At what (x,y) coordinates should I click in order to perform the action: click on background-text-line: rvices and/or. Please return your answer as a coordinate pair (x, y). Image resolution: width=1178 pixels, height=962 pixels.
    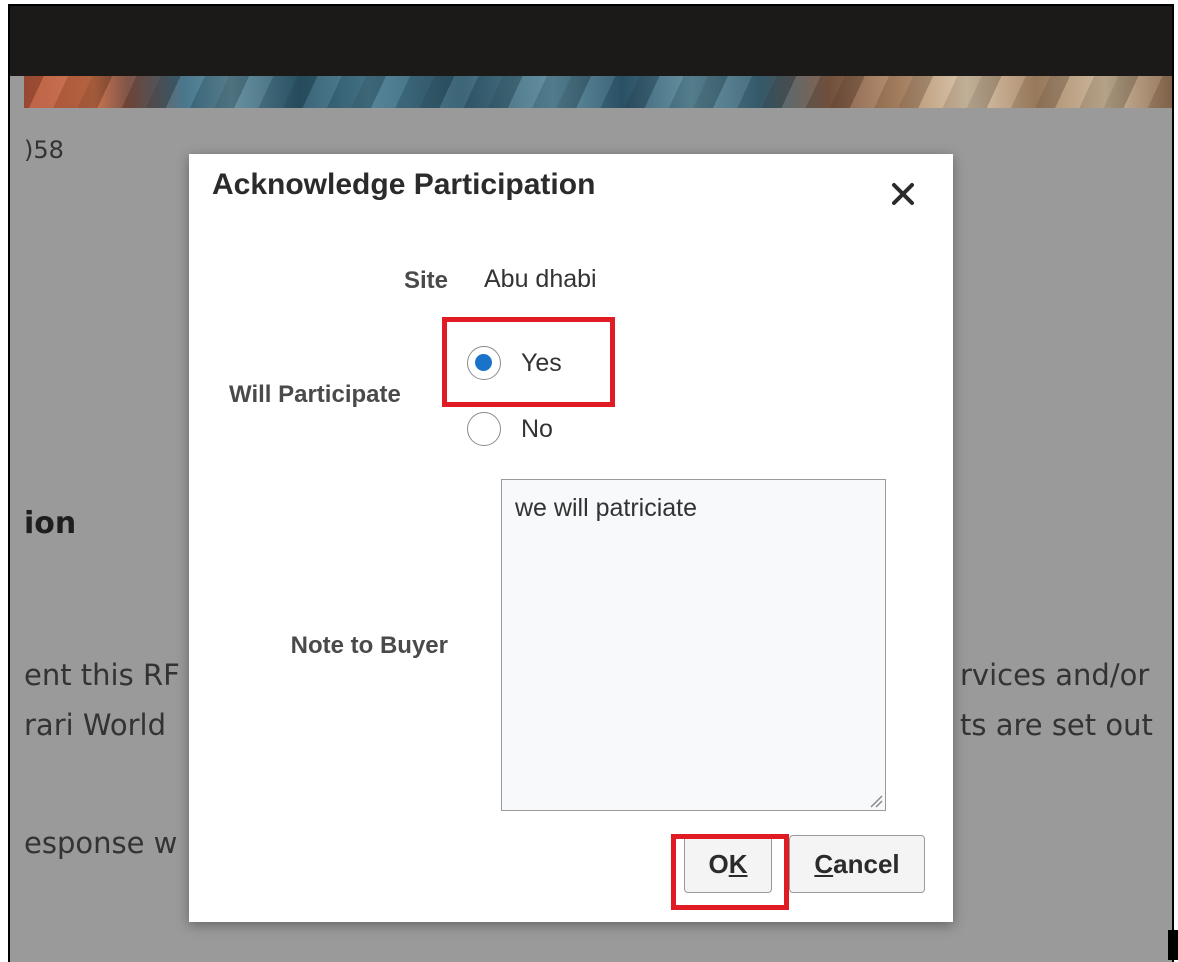
    Looking at the image, I should click on (1055, 675).